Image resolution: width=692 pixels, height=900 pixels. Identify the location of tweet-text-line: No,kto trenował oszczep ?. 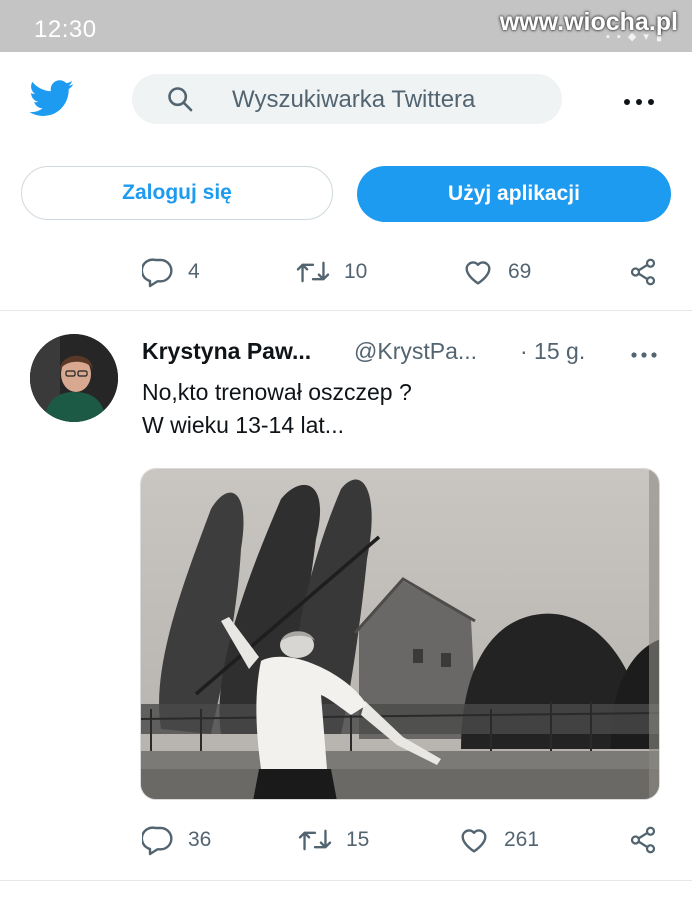
(277, 392).